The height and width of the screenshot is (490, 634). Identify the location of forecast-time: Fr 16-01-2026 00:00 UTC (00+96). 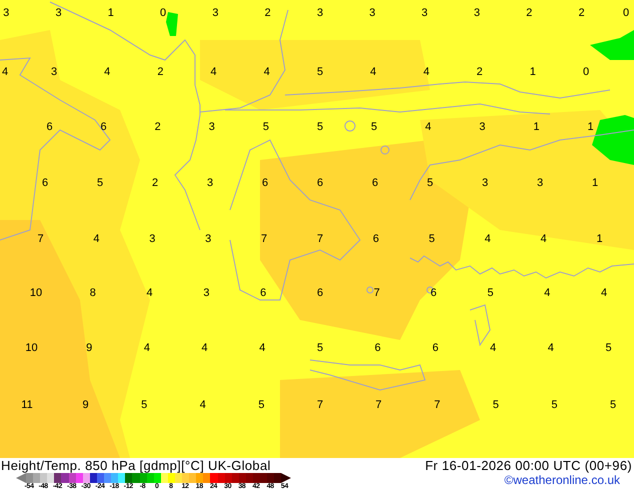
(528, 465).